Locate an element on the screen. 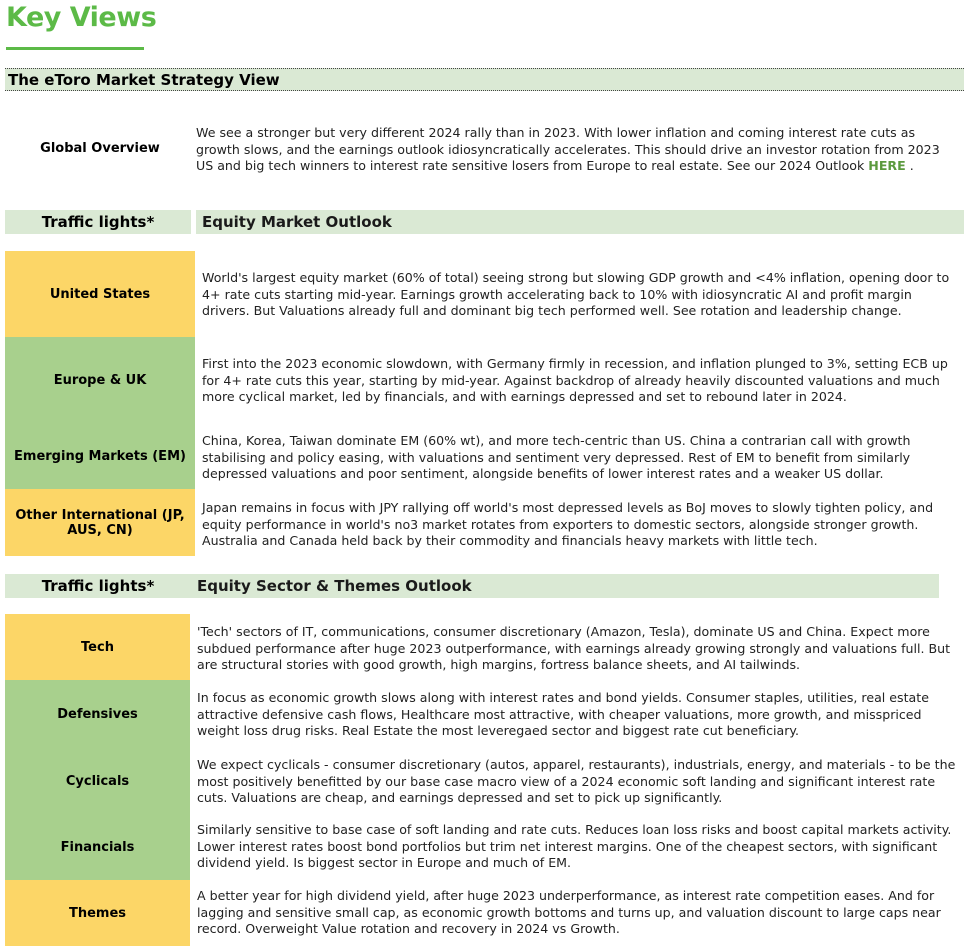 The height and width of the screenshot is (949, 964). market-light-united-states: United States is located at coordinates (100, 294).